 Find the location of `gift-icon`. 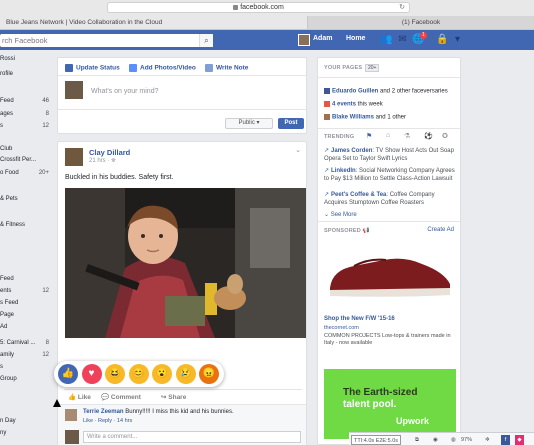

gift-icon is located at coordinates (327, 117).